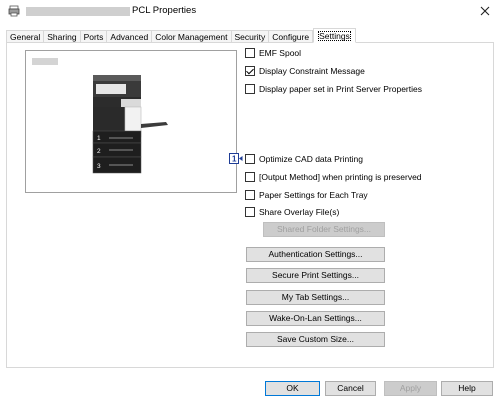 Image resolution: width=500 pixels, height=403 pixels. What do you see at coordinates (250, 177) in the screenshot?
I see `output-method-checkbox` at bounding box center [250, 177].